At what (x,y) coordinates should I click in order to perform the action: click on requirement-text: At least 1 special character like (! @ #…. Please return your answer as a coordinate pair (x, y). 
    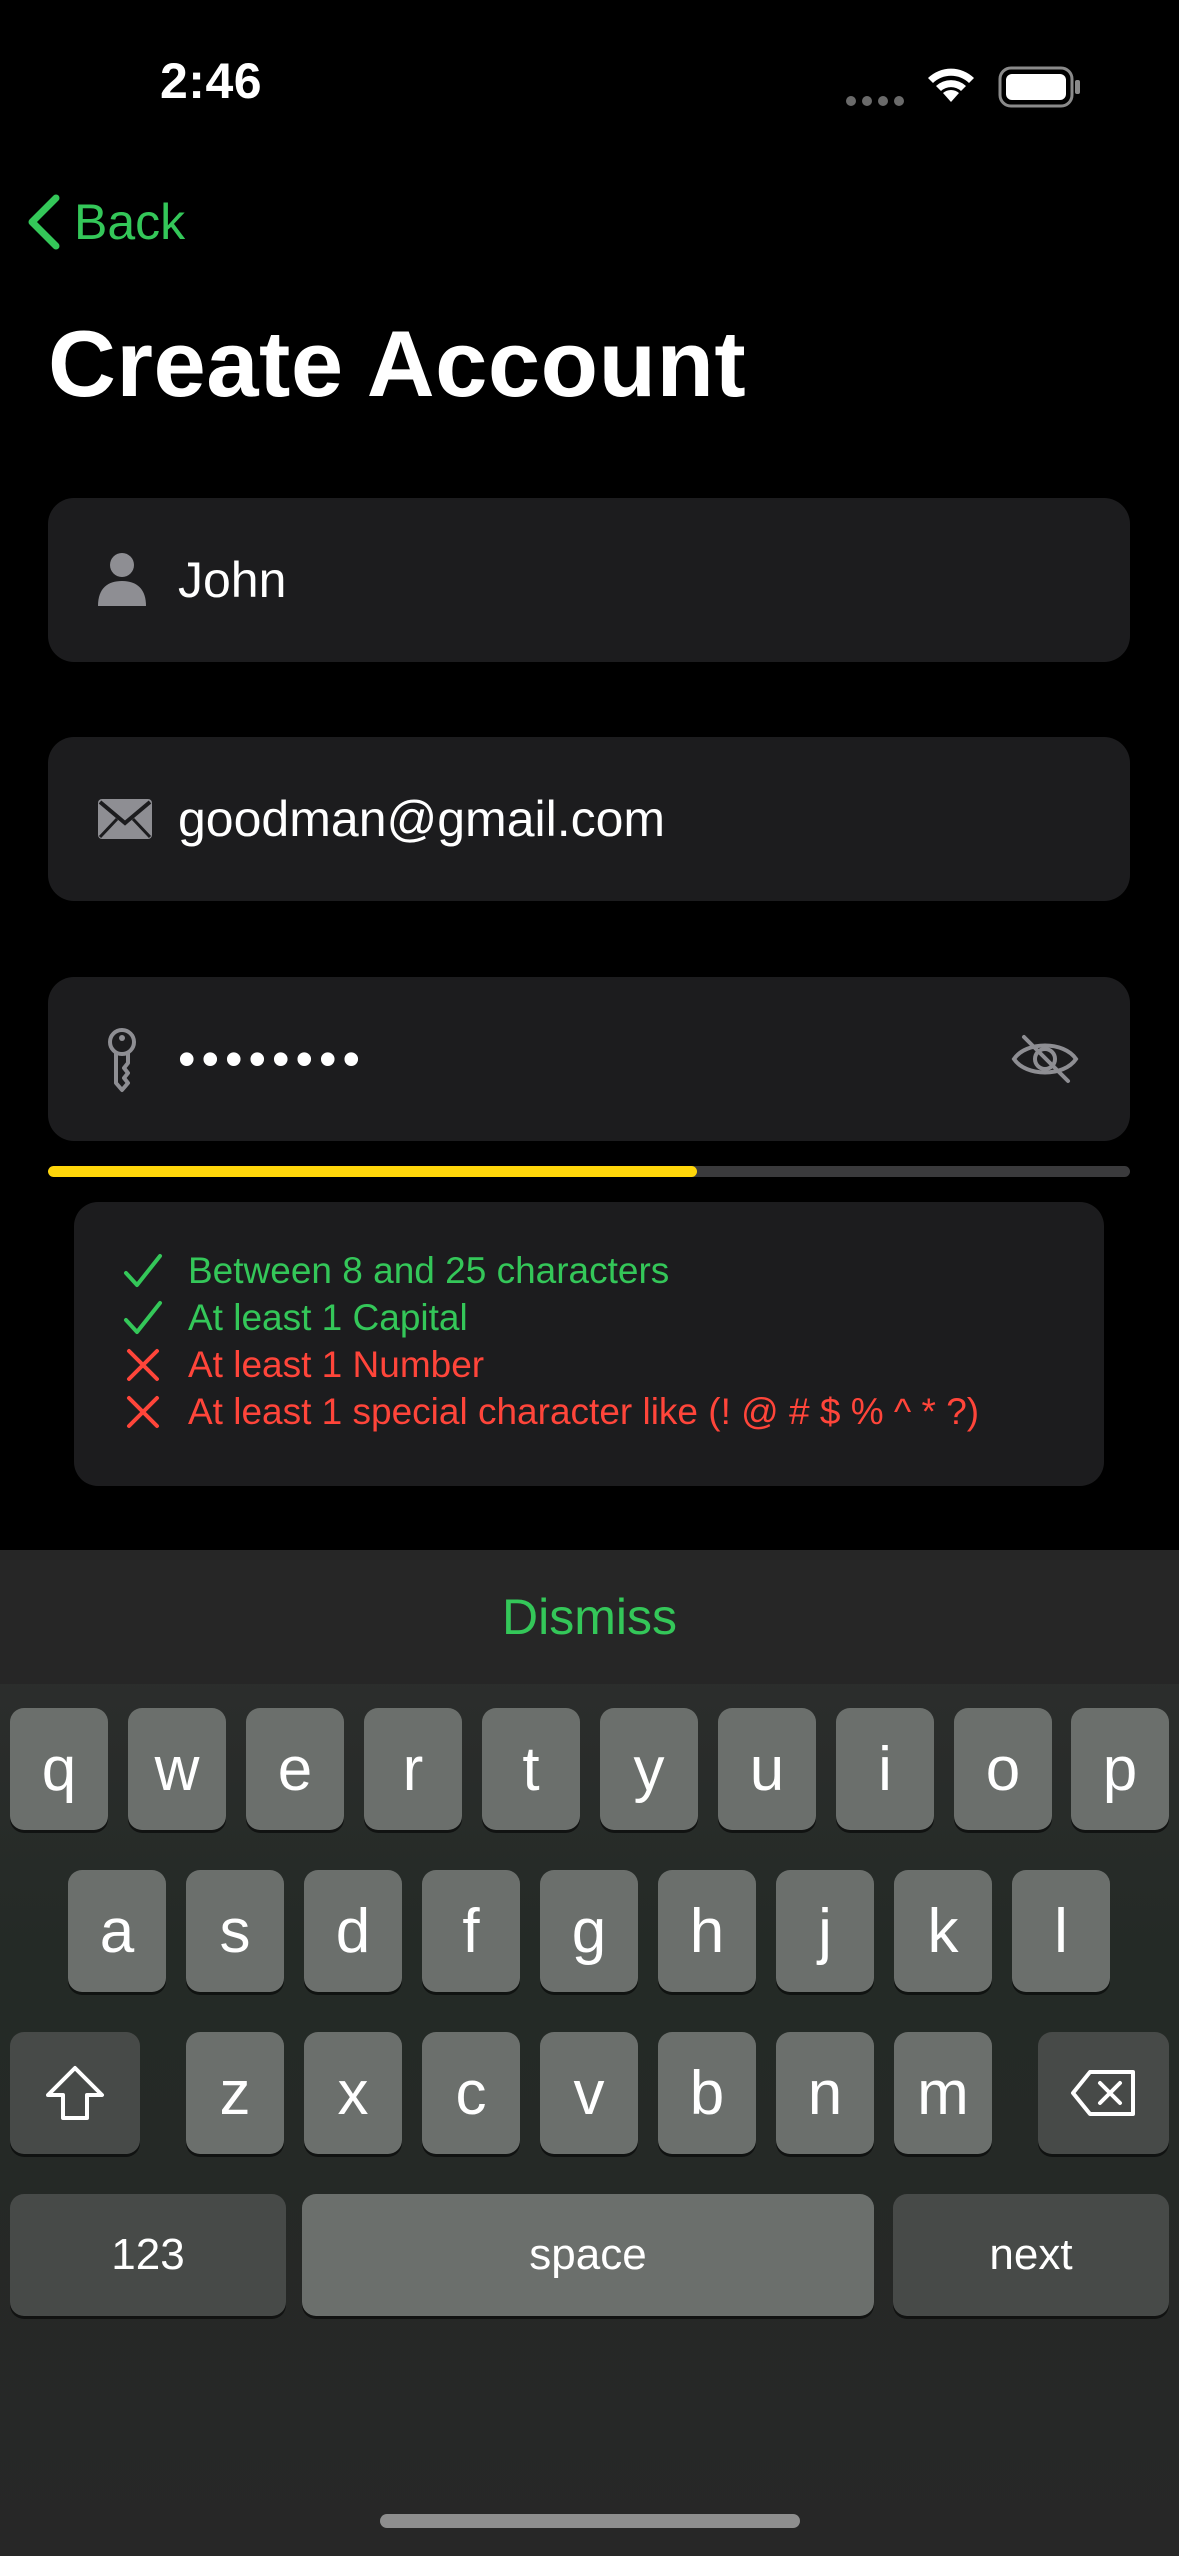
    Looking at the image, I should click on (584, 1411).